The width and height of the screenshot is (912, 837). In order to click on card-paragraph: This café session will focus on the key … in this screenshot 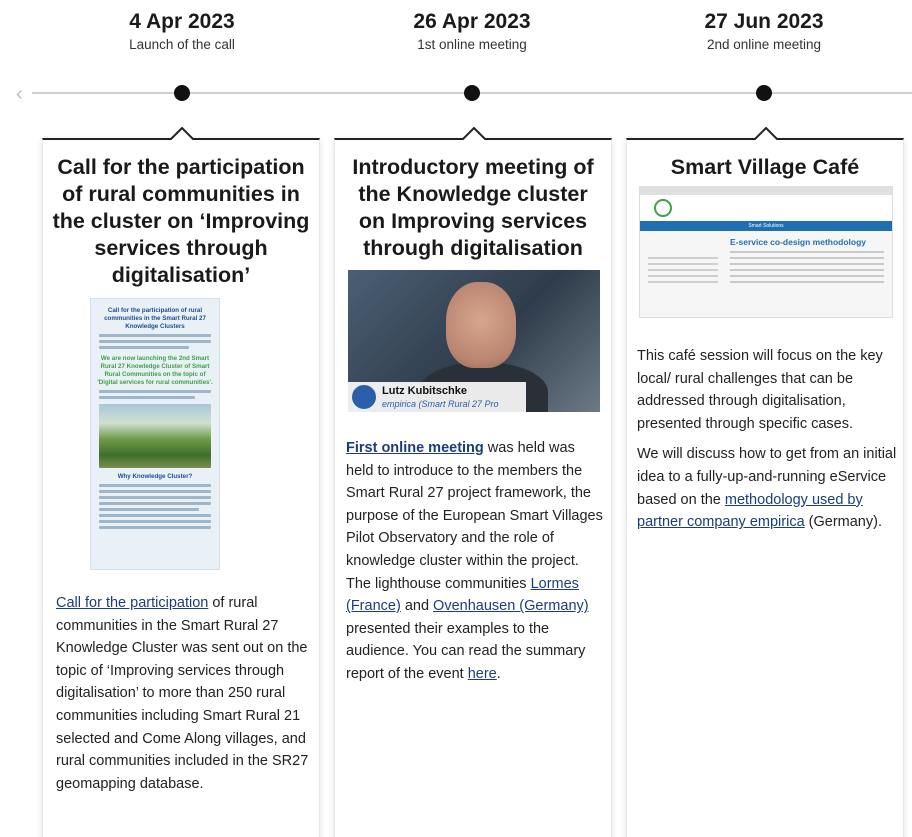, I will do `click(760, 390)`.